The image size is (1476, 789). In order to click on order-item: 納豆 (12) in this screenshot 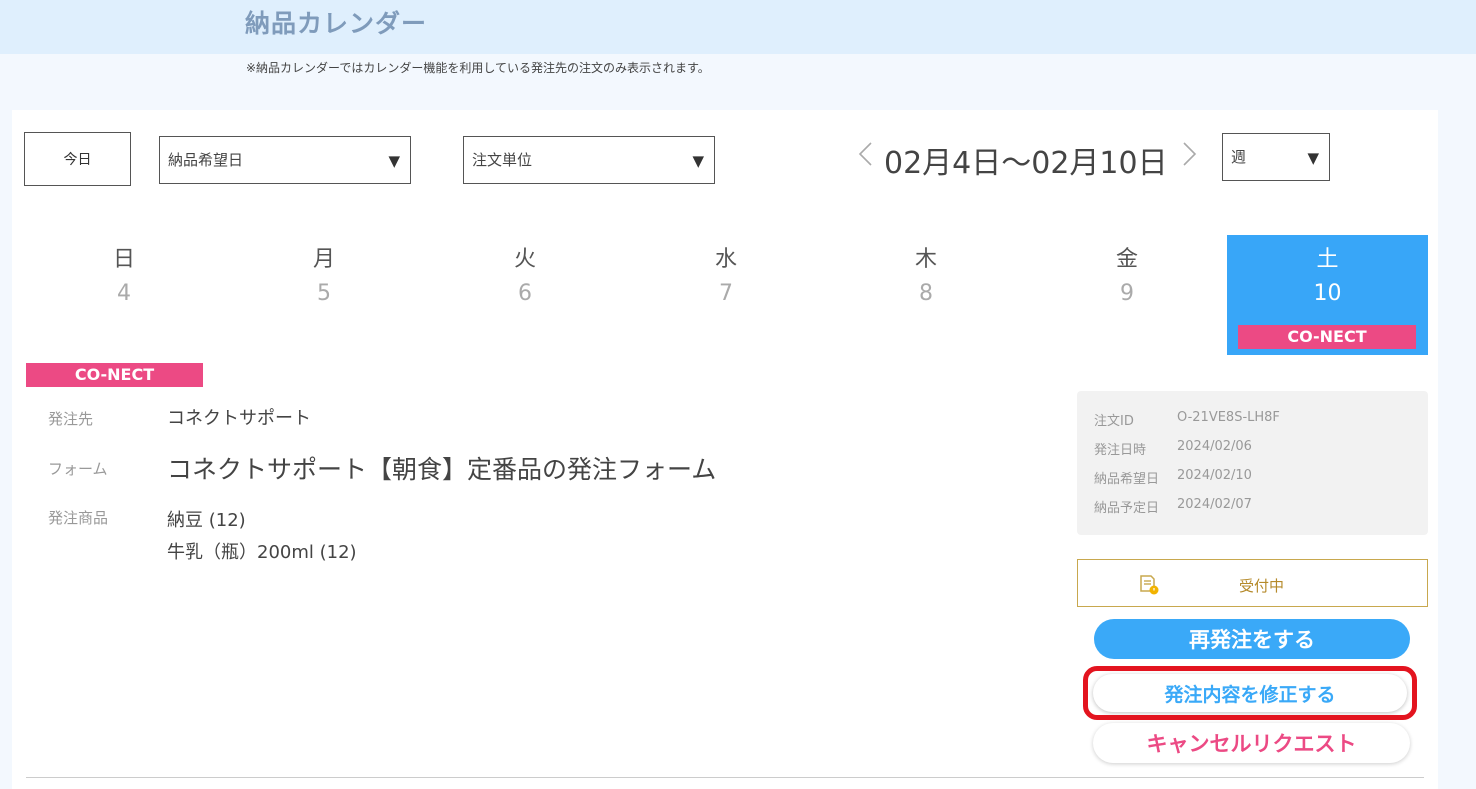, I will do `click(206, 520)`.